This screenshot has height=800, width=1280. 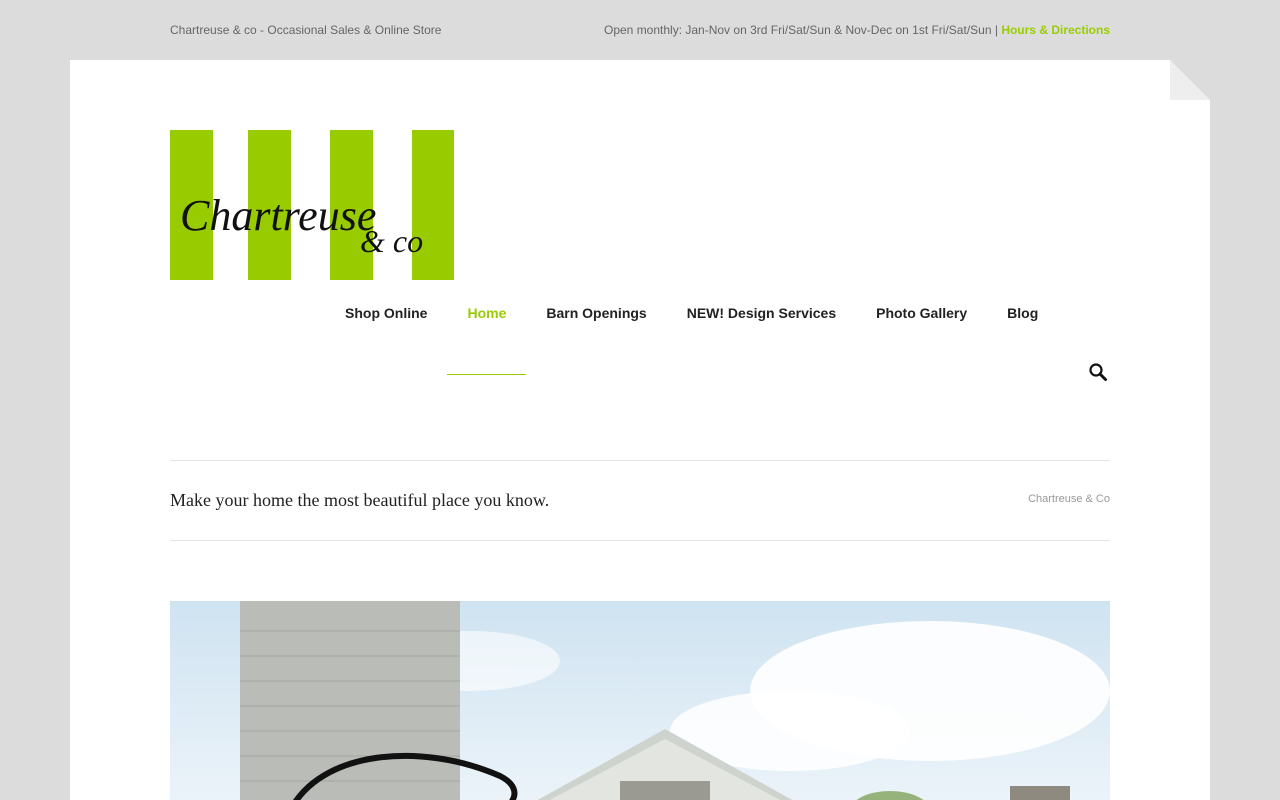 I want to click on hours-directions-link: Hours & Directions, so click(x=1055, y=30).